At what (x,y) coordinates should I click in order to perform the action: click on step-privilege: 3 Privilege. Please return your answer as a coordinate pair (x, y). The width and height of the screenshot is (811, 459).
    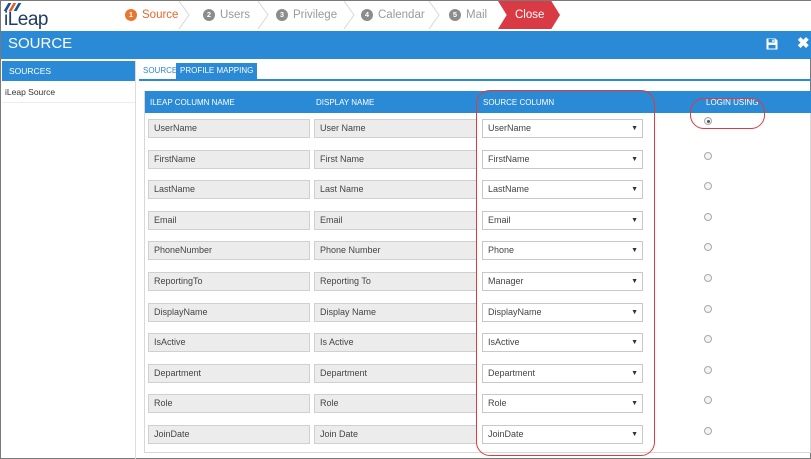
    Looking at the image, I should click on (306, 15).